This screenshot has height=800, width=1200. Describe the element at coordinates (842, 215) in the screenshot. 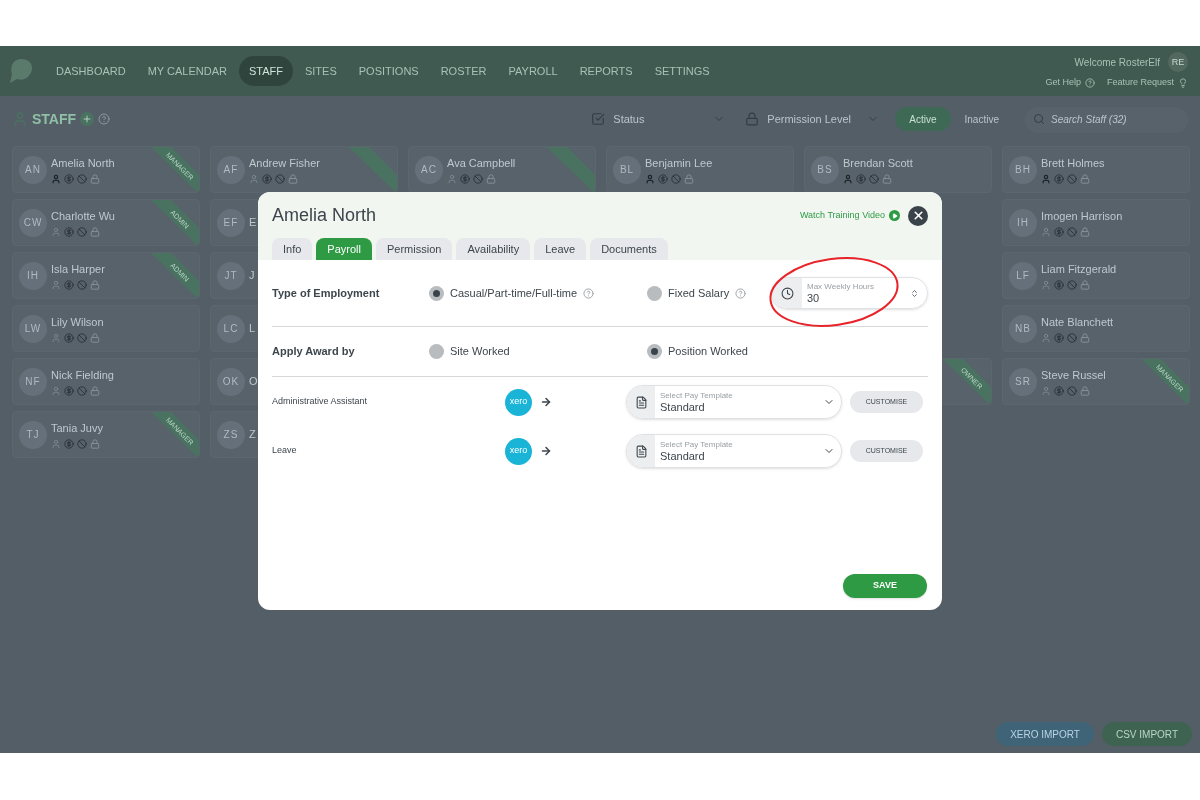

I see `watch-video-link: Watch Training Video` at that location.